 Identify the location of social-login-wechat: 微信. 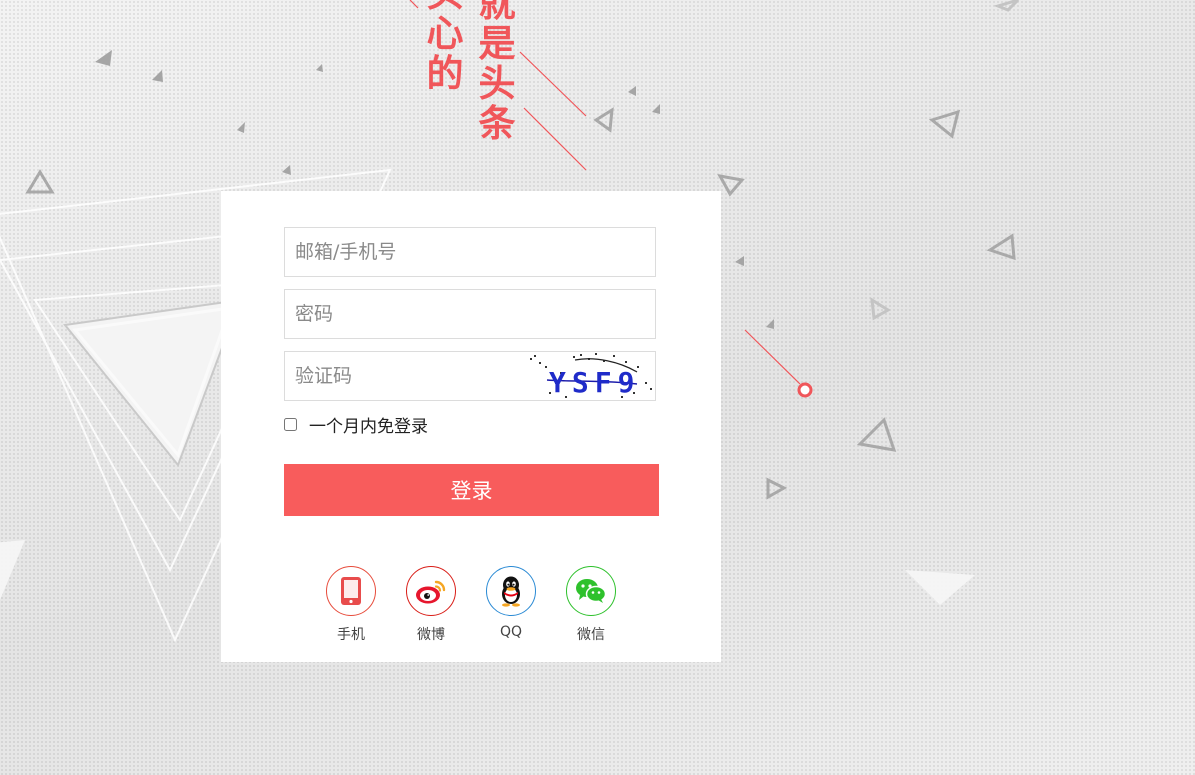
(591, 605).